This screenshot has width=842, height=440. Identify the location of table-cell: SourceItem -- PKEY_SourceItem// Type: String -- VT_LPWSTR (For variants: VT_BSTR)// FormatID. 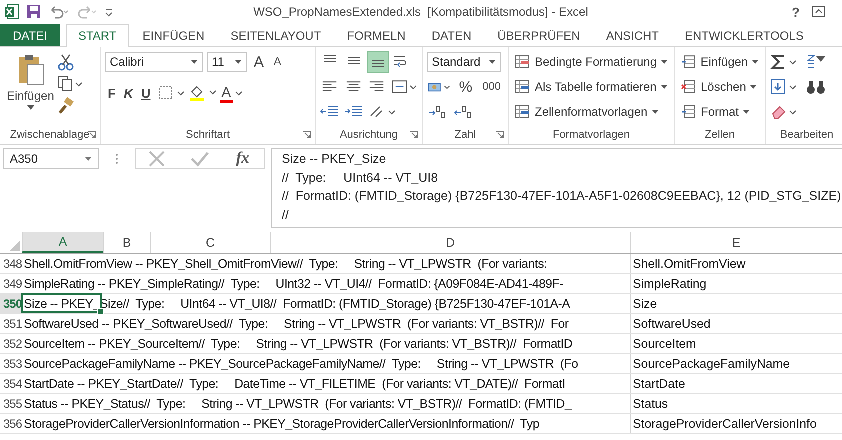
(298, 343).